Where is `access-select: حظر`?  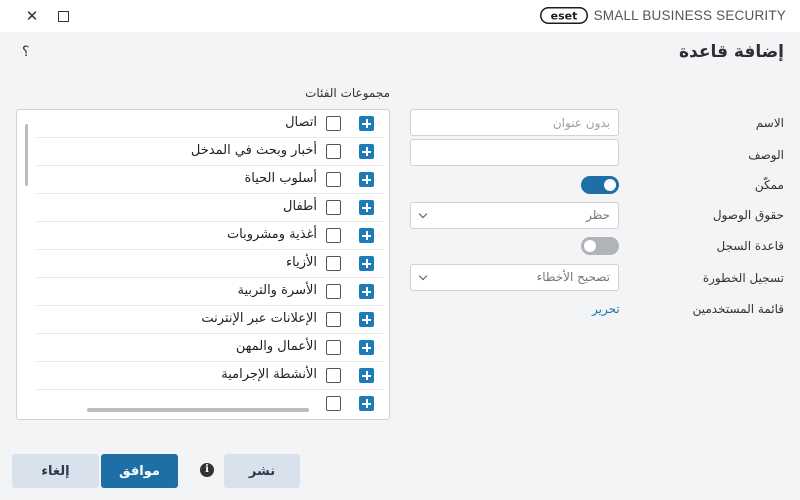 access-select: حظر is located at coordinates (514, 215).